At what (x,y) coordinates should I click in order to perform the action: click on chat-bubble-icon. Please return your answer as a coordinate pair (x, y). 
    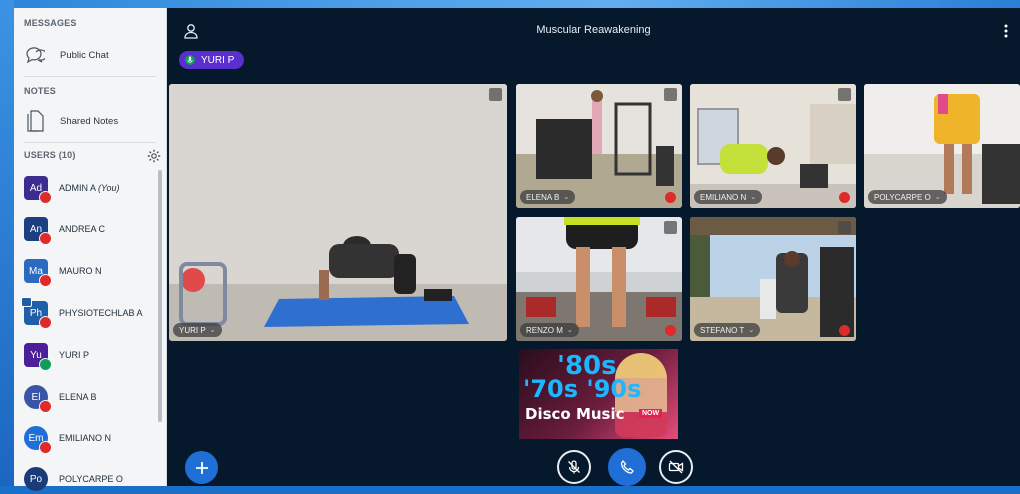
    Looking at the image, I should click on (35, 55).